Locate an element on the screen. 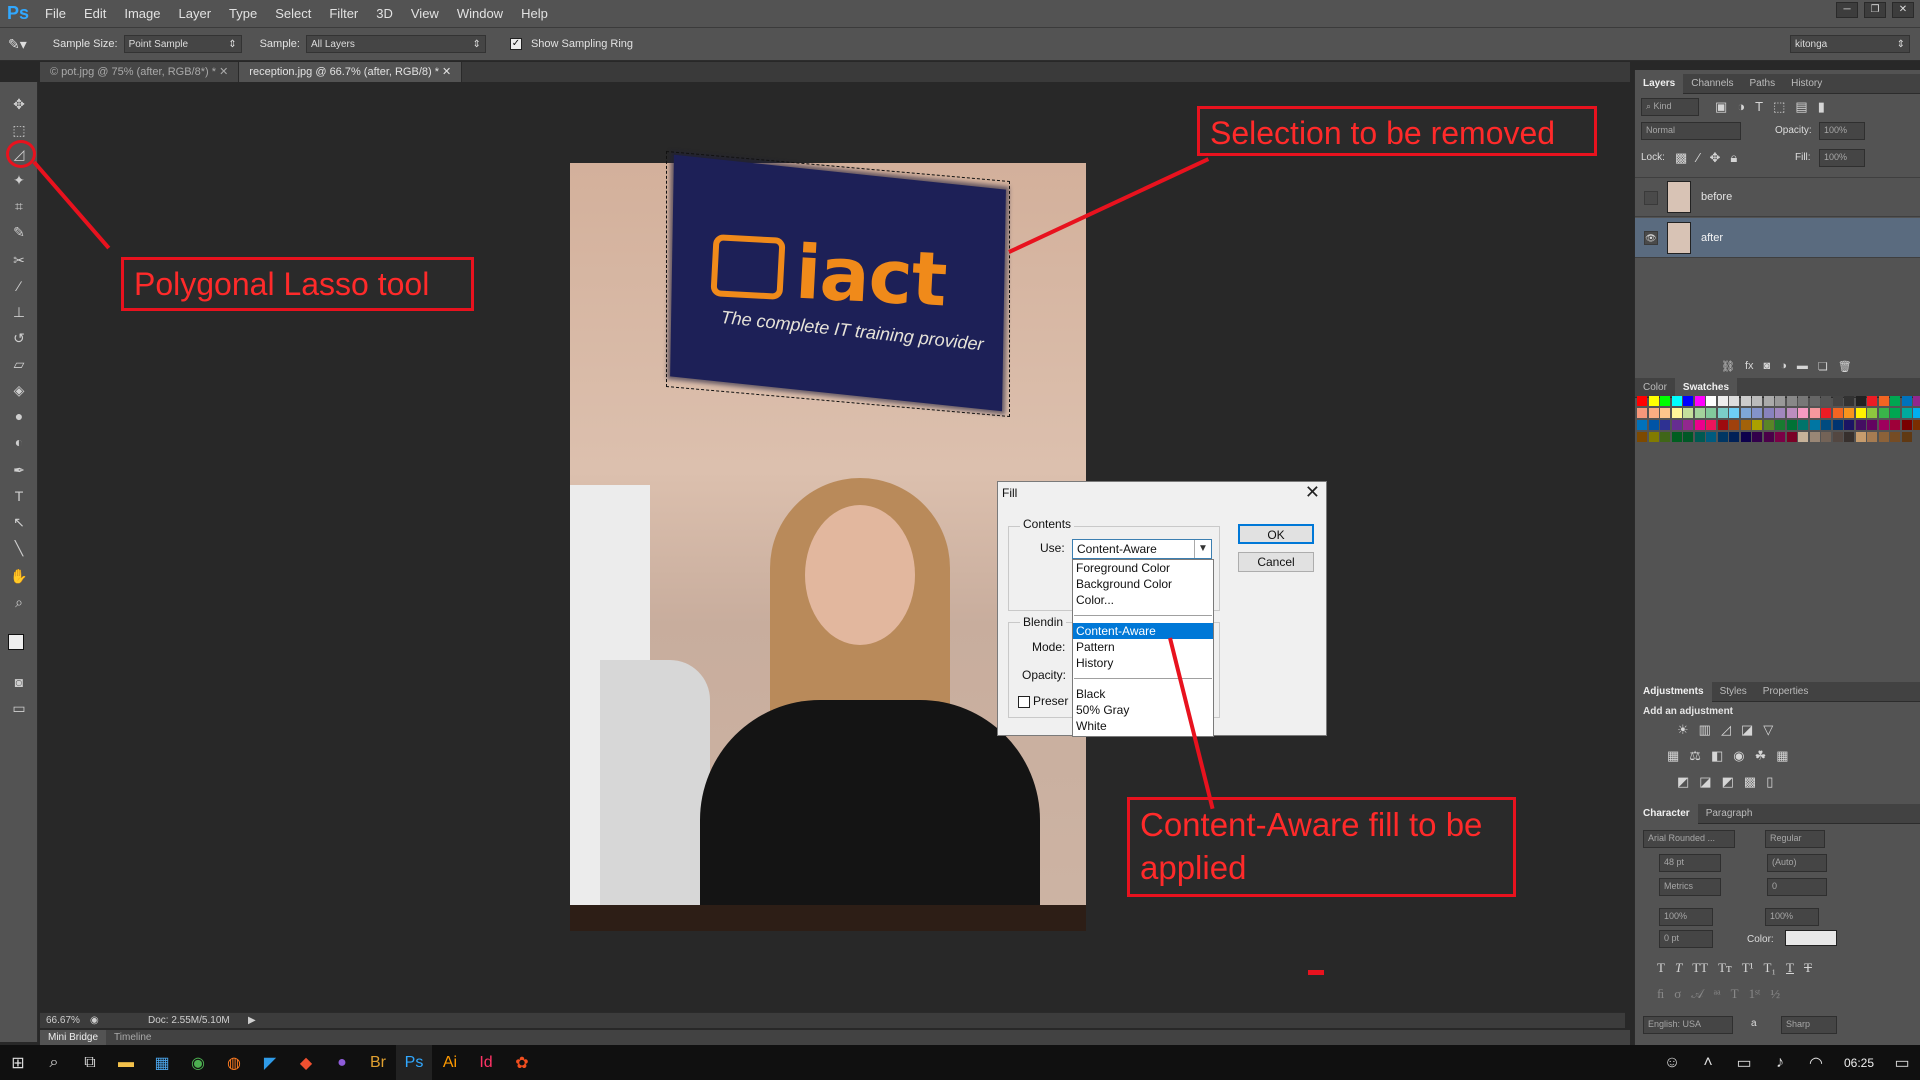 This screenshot has height=1080, width=1920. tab-adjustments: Adjustments is located at coordinates (1673, 691).